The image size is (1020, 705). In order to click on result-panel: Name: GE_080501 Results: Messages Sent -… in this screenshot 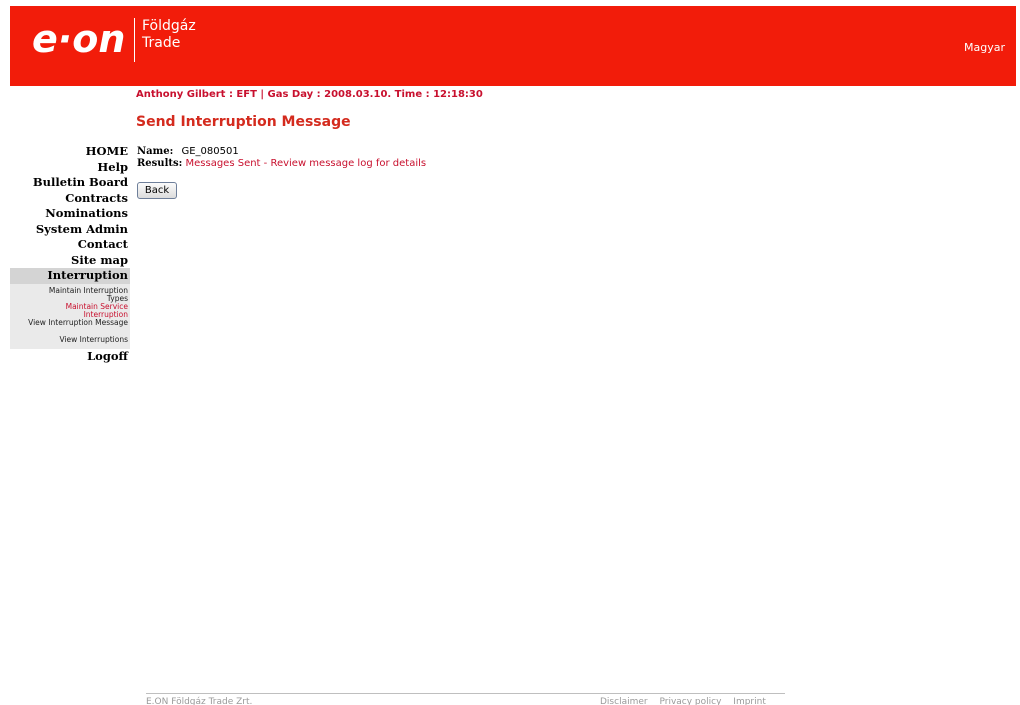, I will do `click(281, 158)`.